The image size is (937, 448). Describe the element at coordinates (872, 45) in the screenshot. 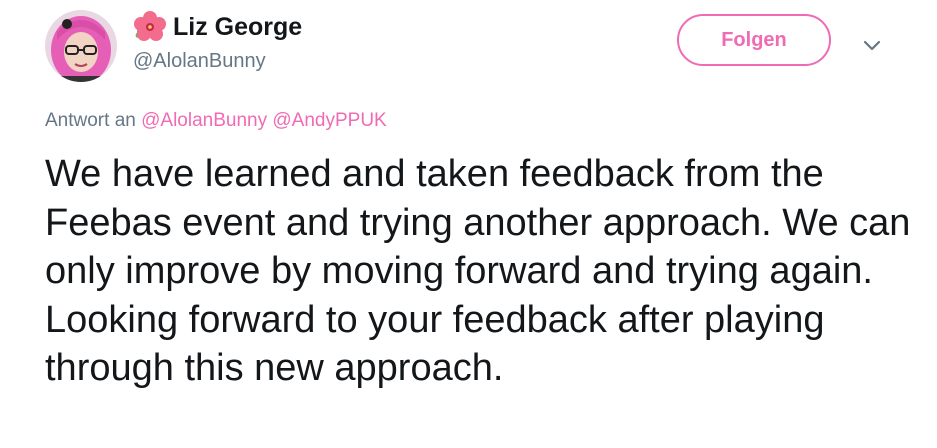

I see `chevron-down-icon` at that location.